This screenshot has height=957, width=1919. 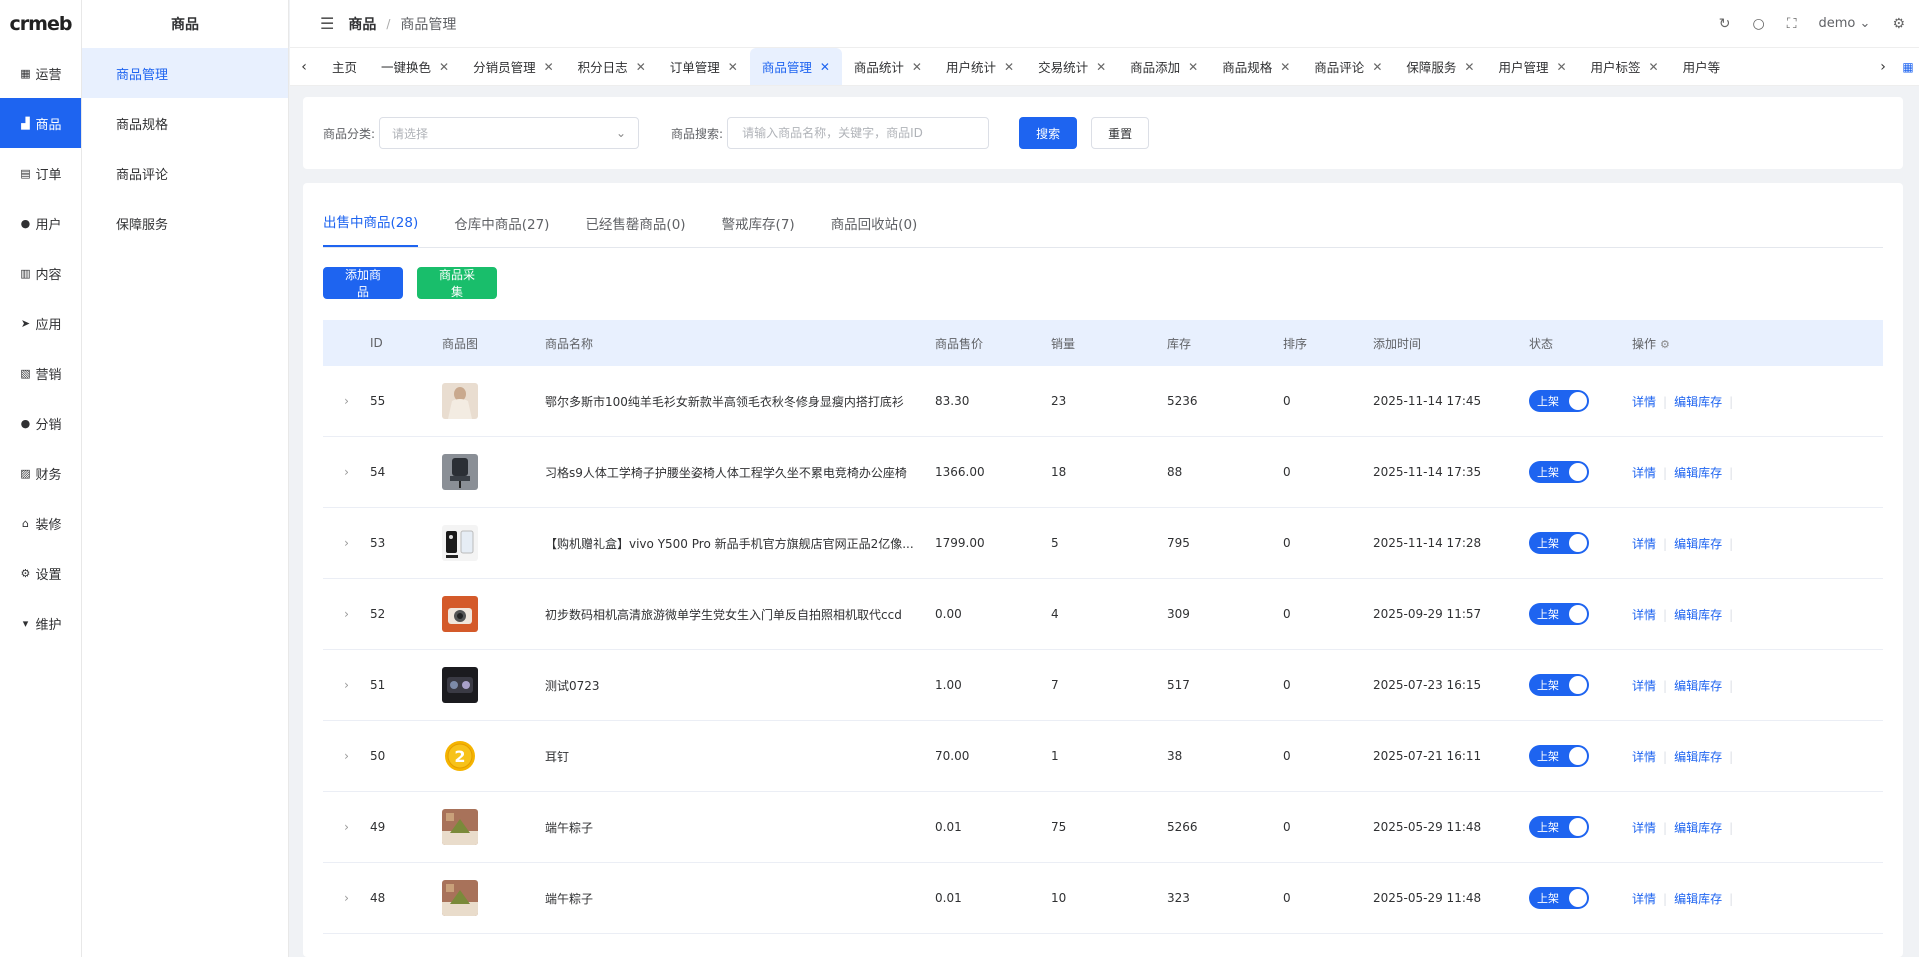 What do you see at coordinates (501, 230) in the screenshot?
I see `status-tab-1: 仓库中商品(27)` at bounding box center [501, 230].